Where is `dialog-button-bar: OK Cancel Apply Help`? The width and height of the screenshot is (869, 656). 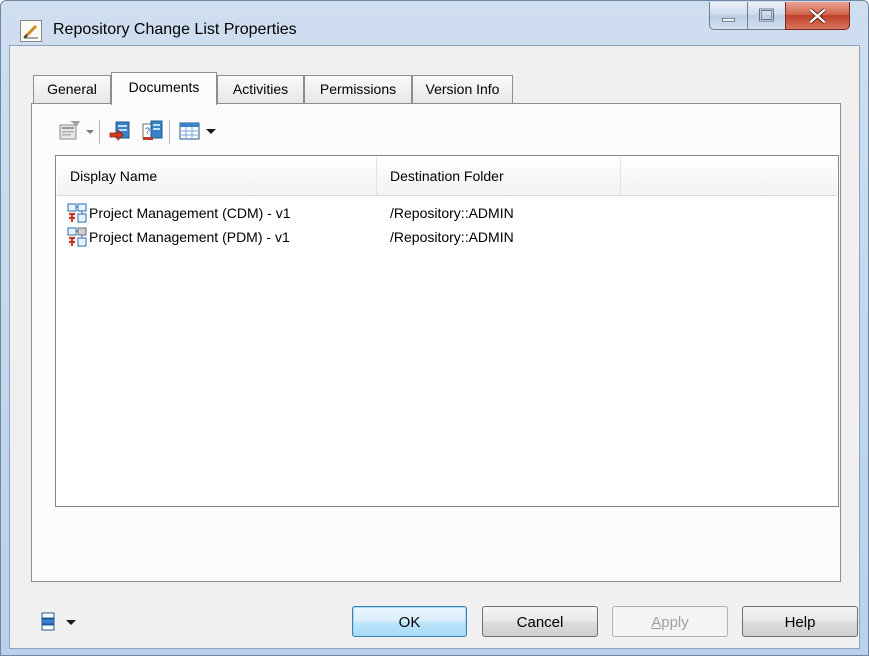
dialog-button-bar: OK Cancel Apply Help is located at coordinates (434, 621).